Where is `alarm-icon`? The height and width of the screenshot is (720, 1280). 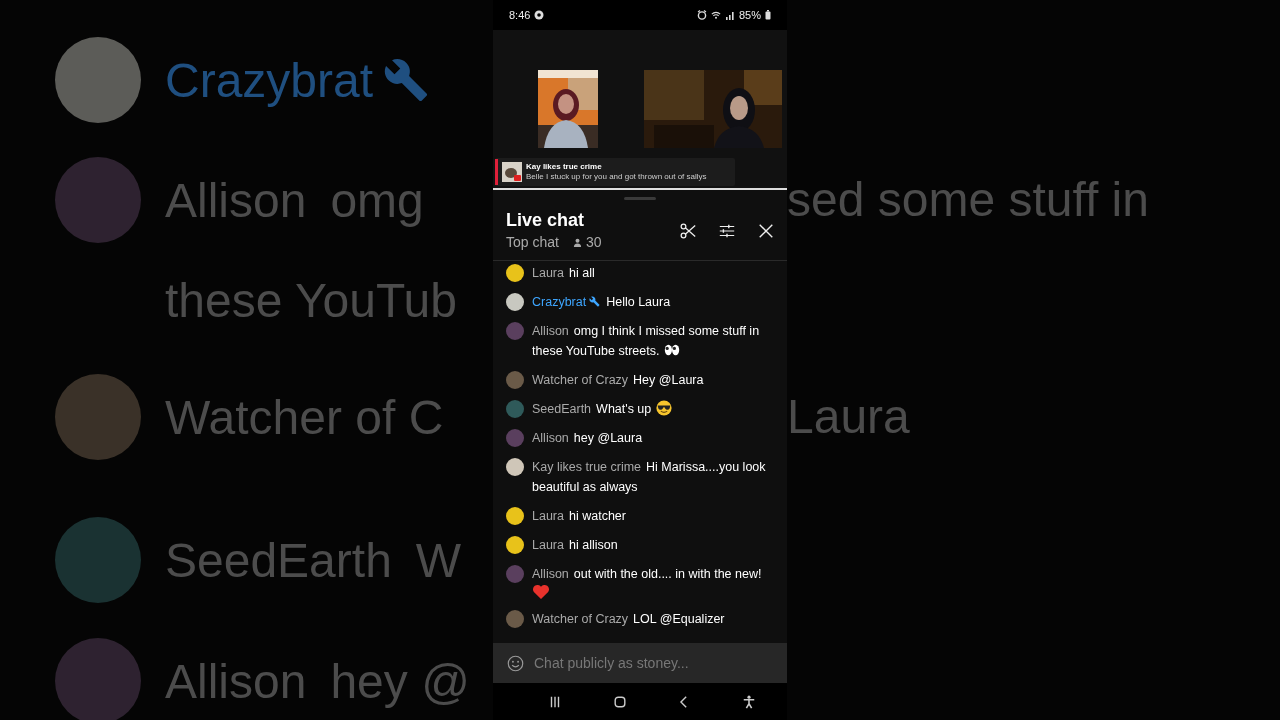
alarm-icon is located at coordinates (701, 15).